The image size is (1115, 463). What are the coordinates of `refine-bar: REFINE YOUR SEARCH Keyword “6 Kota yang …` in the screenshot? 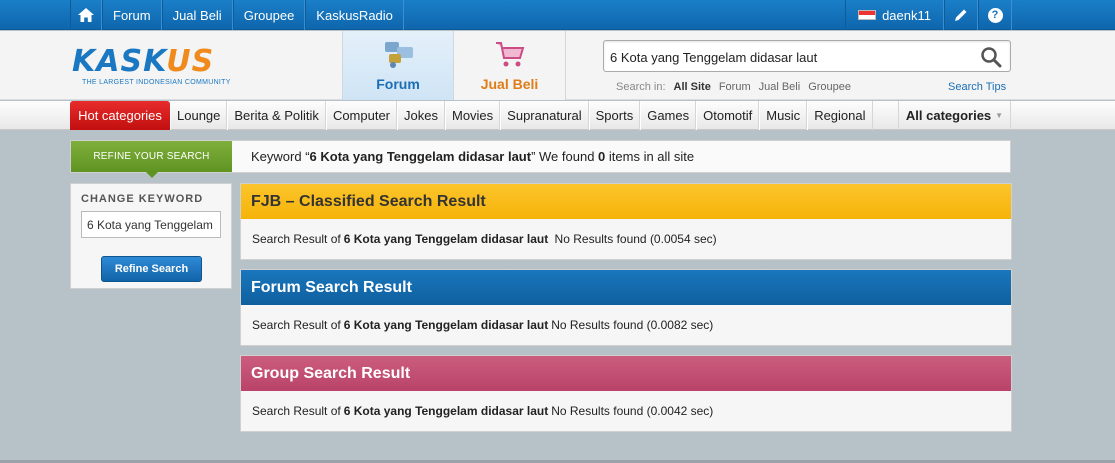 It's located at (540, 159).